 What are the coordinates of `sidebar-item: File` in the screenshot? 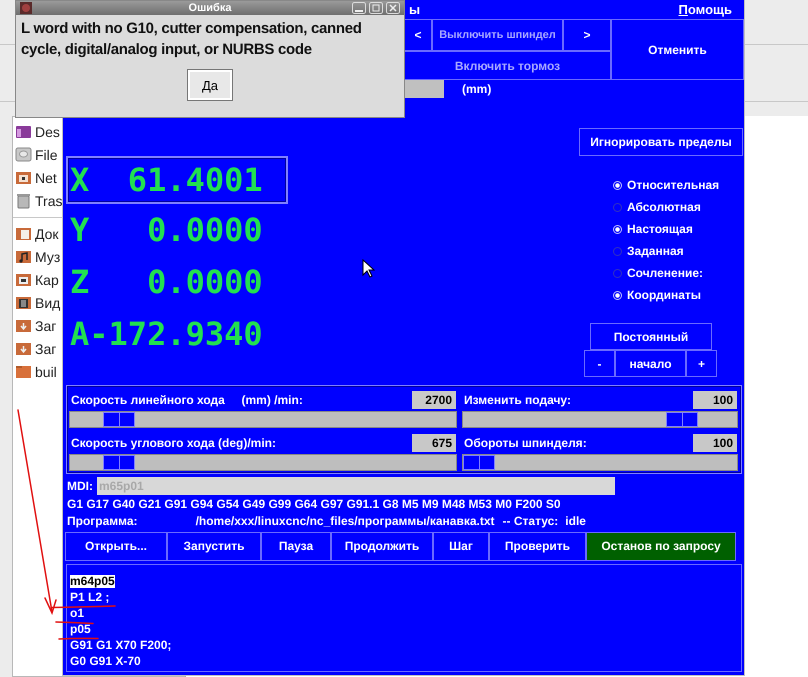 It's located at (46, 154).